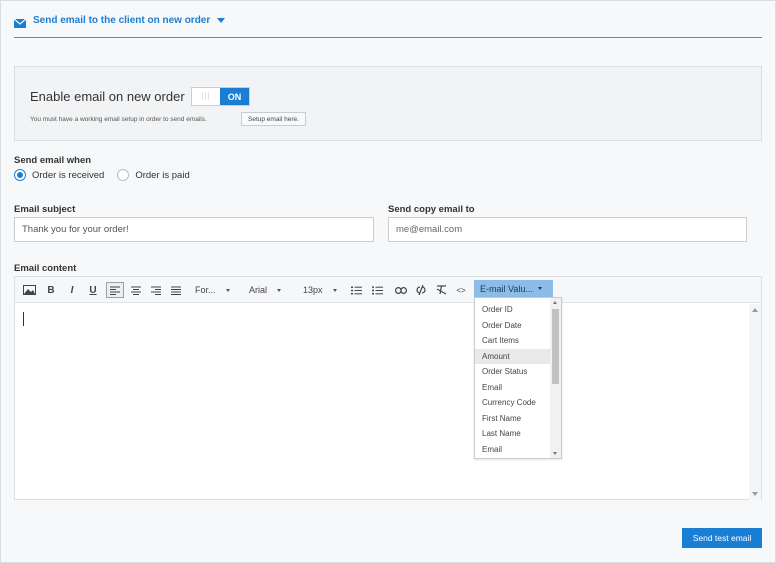 The width and height of the screenshot is (776, 563). What do you see at coordinates (461, 290) in the screenshot?
I see `source-code-icon: <>` at bounding box center [461, 290].